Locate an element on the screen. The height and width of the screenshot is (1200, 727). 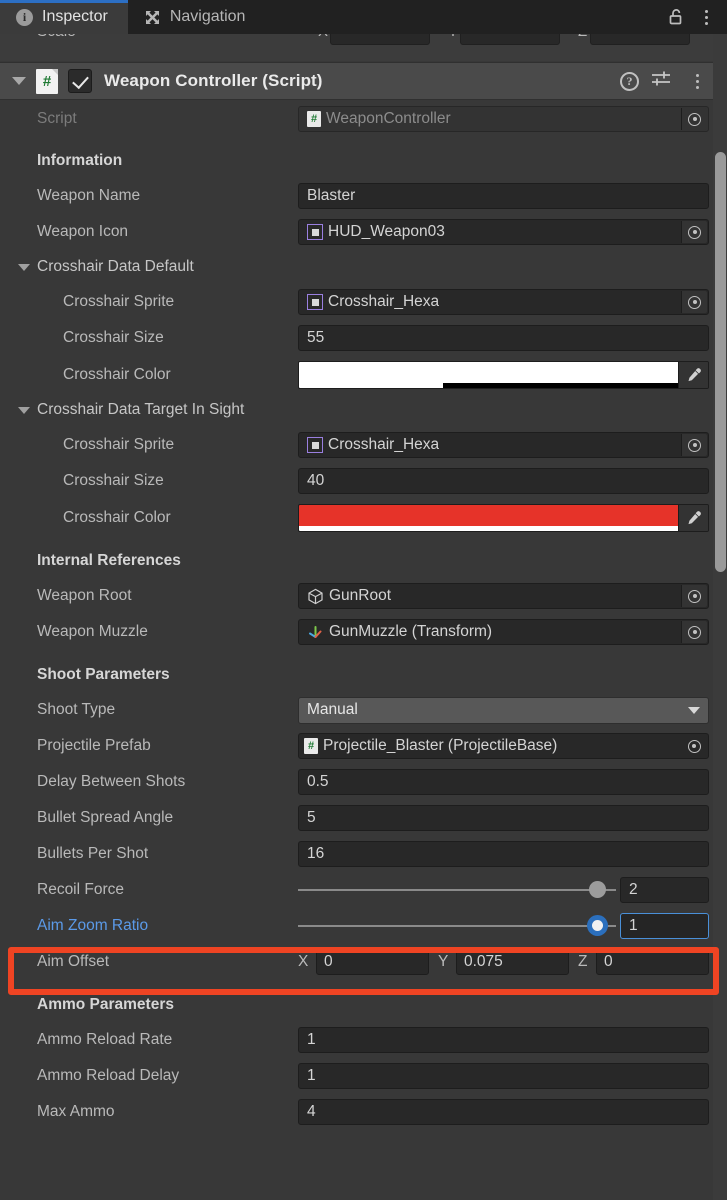
ammo-parameters-header-label: Ammo Parameters is located at coordinates (105, 1004).